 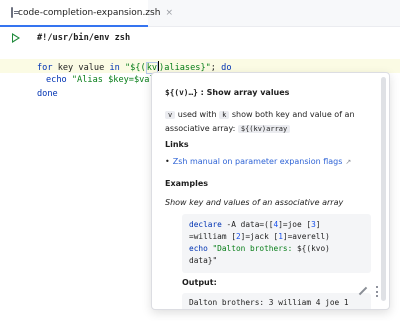 I want to click on keyword-for: for, so click(x=45, y=68).